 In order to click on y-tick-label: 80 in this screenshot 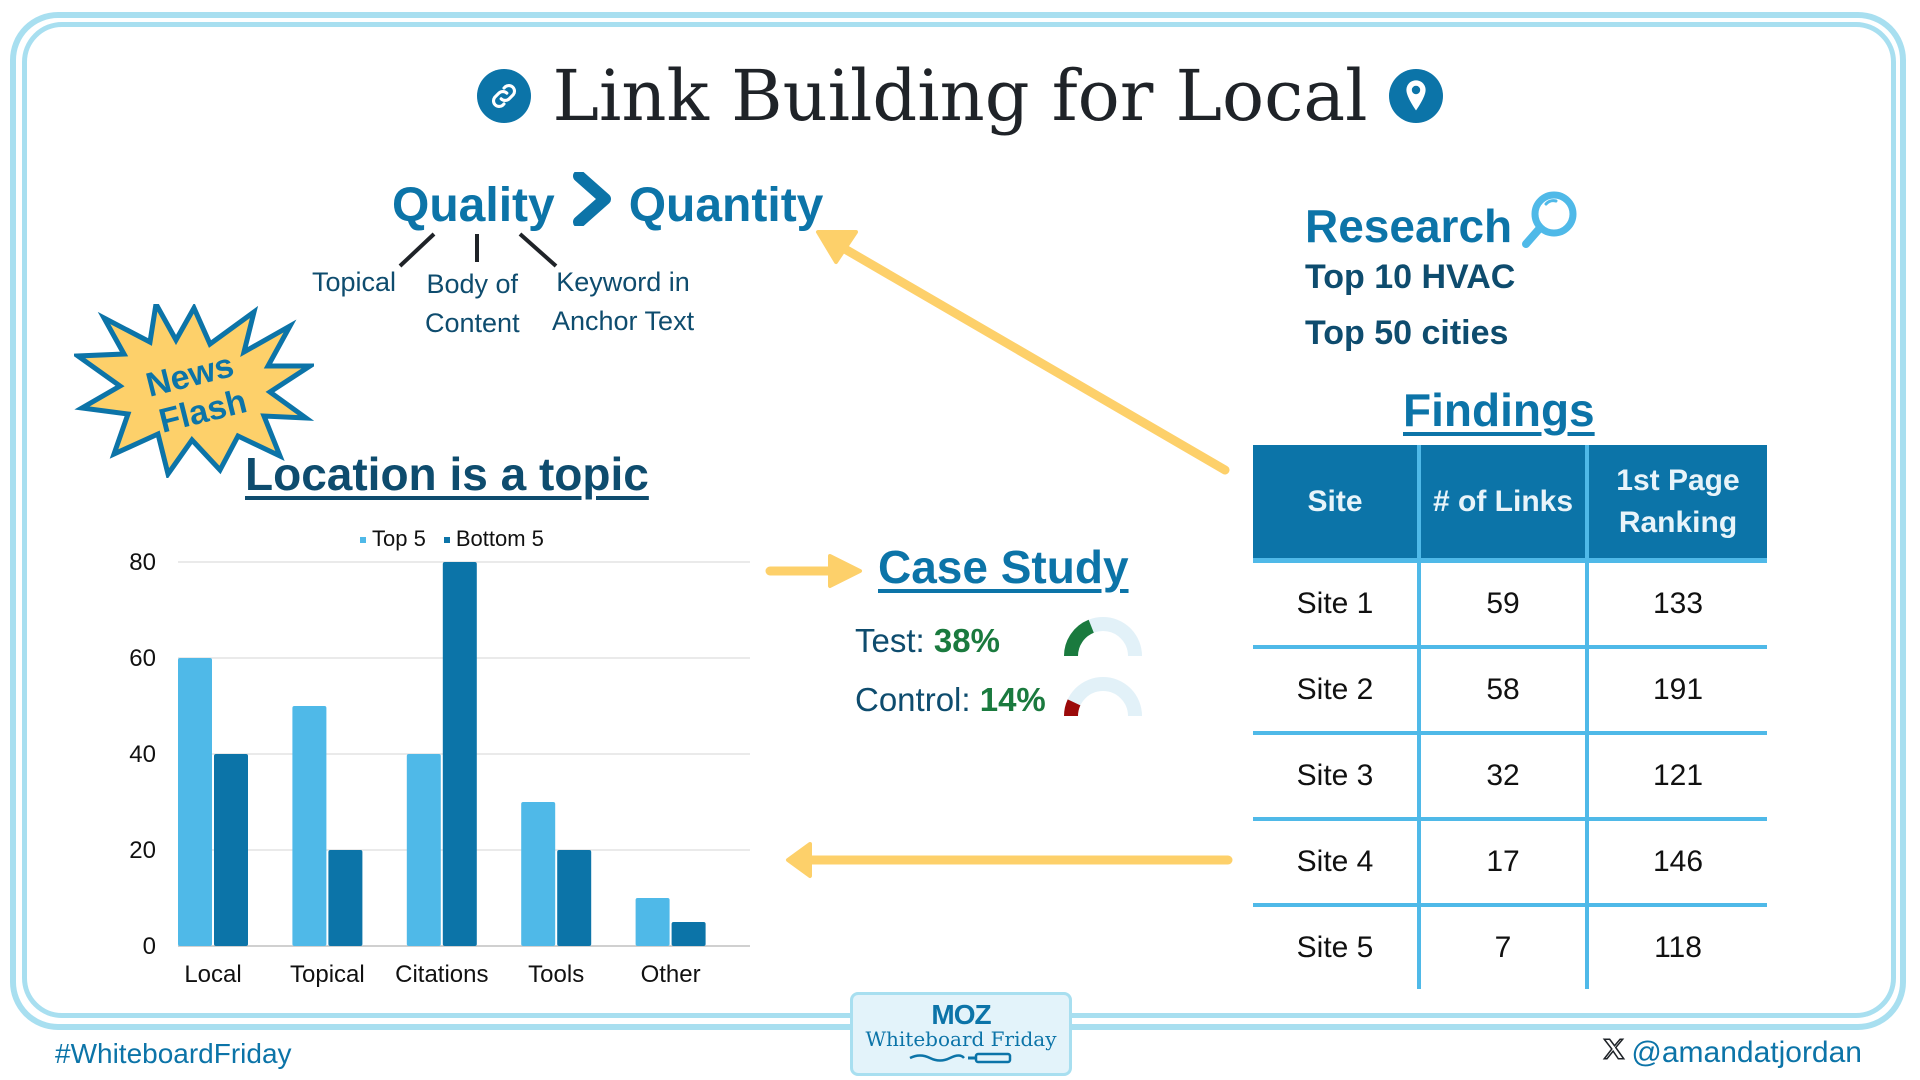, I will do `click(142, 562)`.